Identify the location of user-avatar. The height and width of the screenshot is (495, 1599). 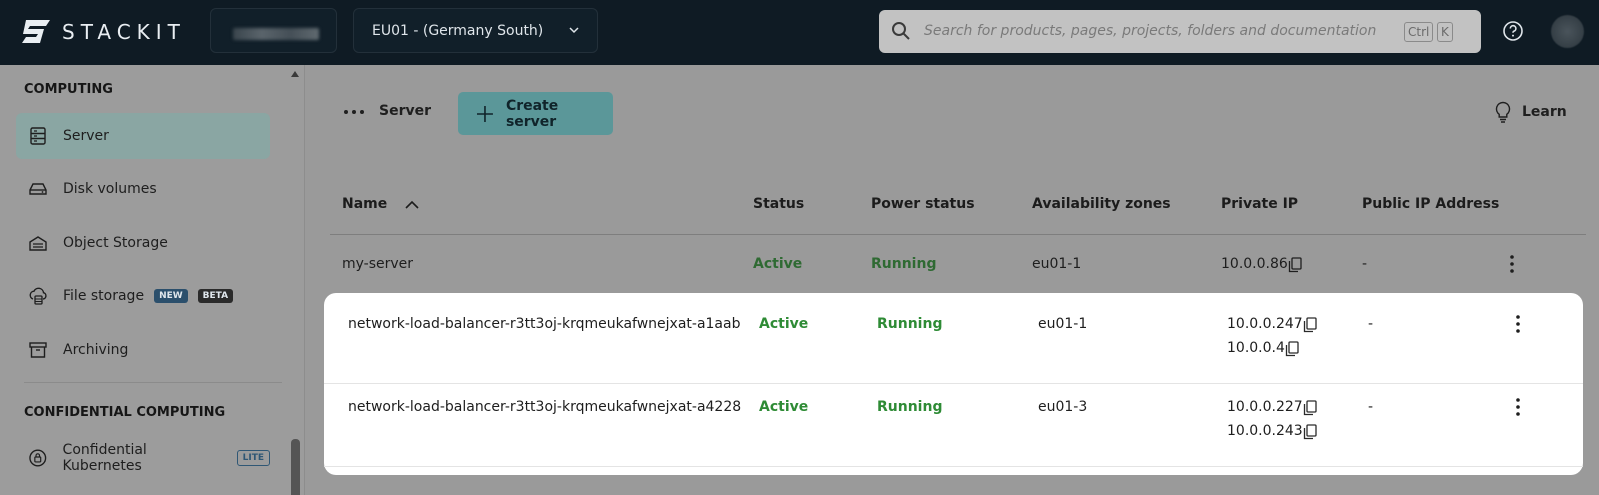
(1567, 31).